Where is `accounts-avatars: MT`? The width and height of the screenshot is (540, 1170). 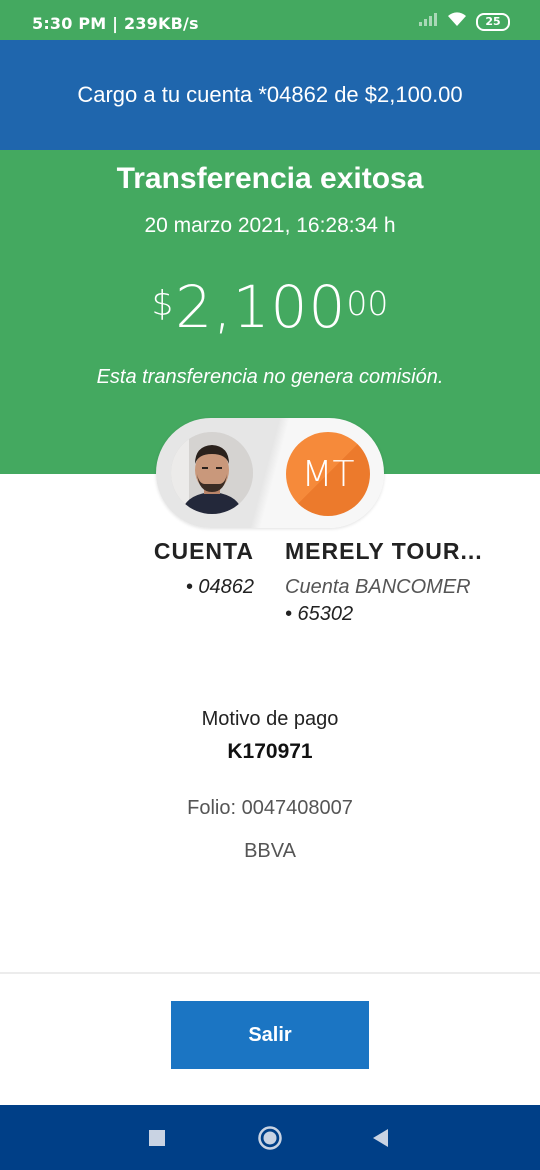 accounts-avatars: MT is located at coordinates (270, 473).